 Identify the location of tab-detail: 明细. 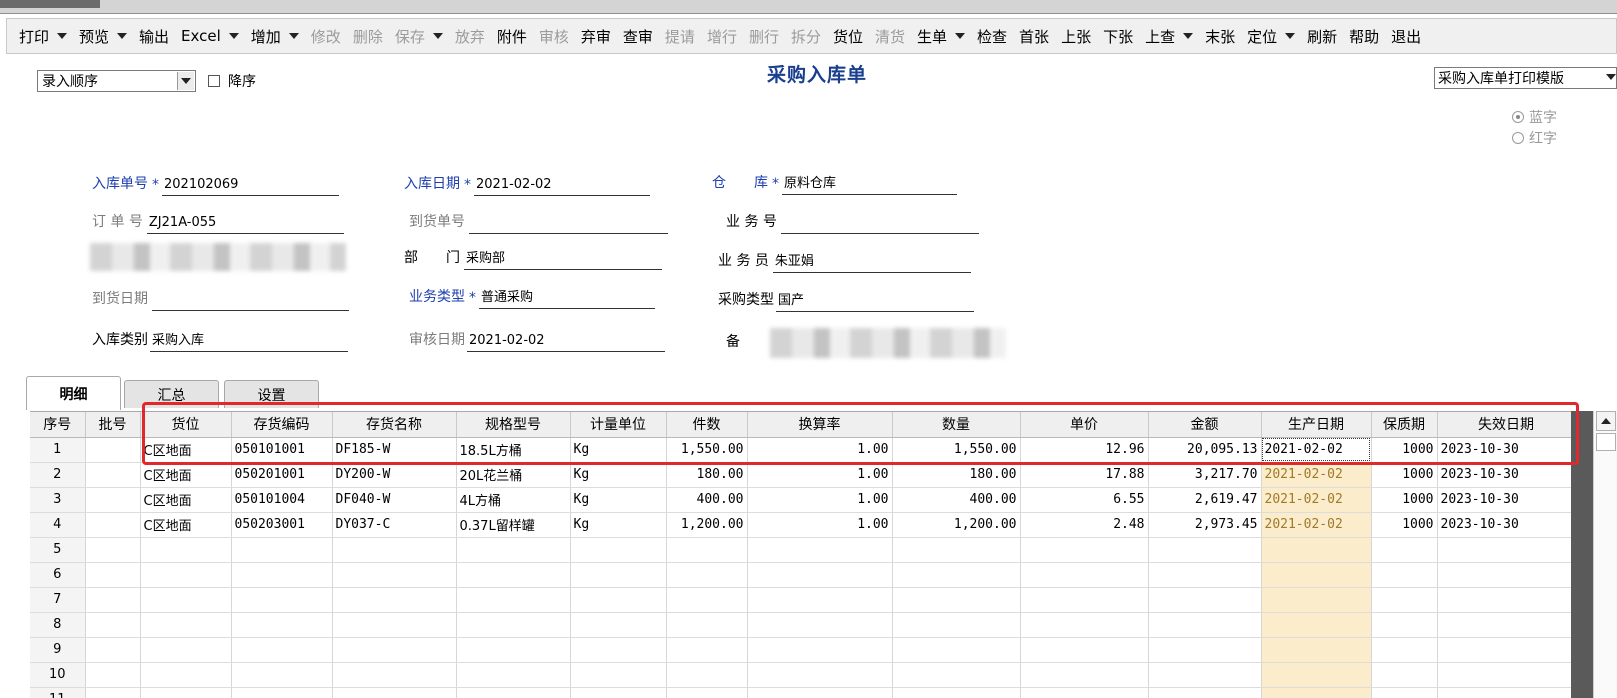
(73, 393).